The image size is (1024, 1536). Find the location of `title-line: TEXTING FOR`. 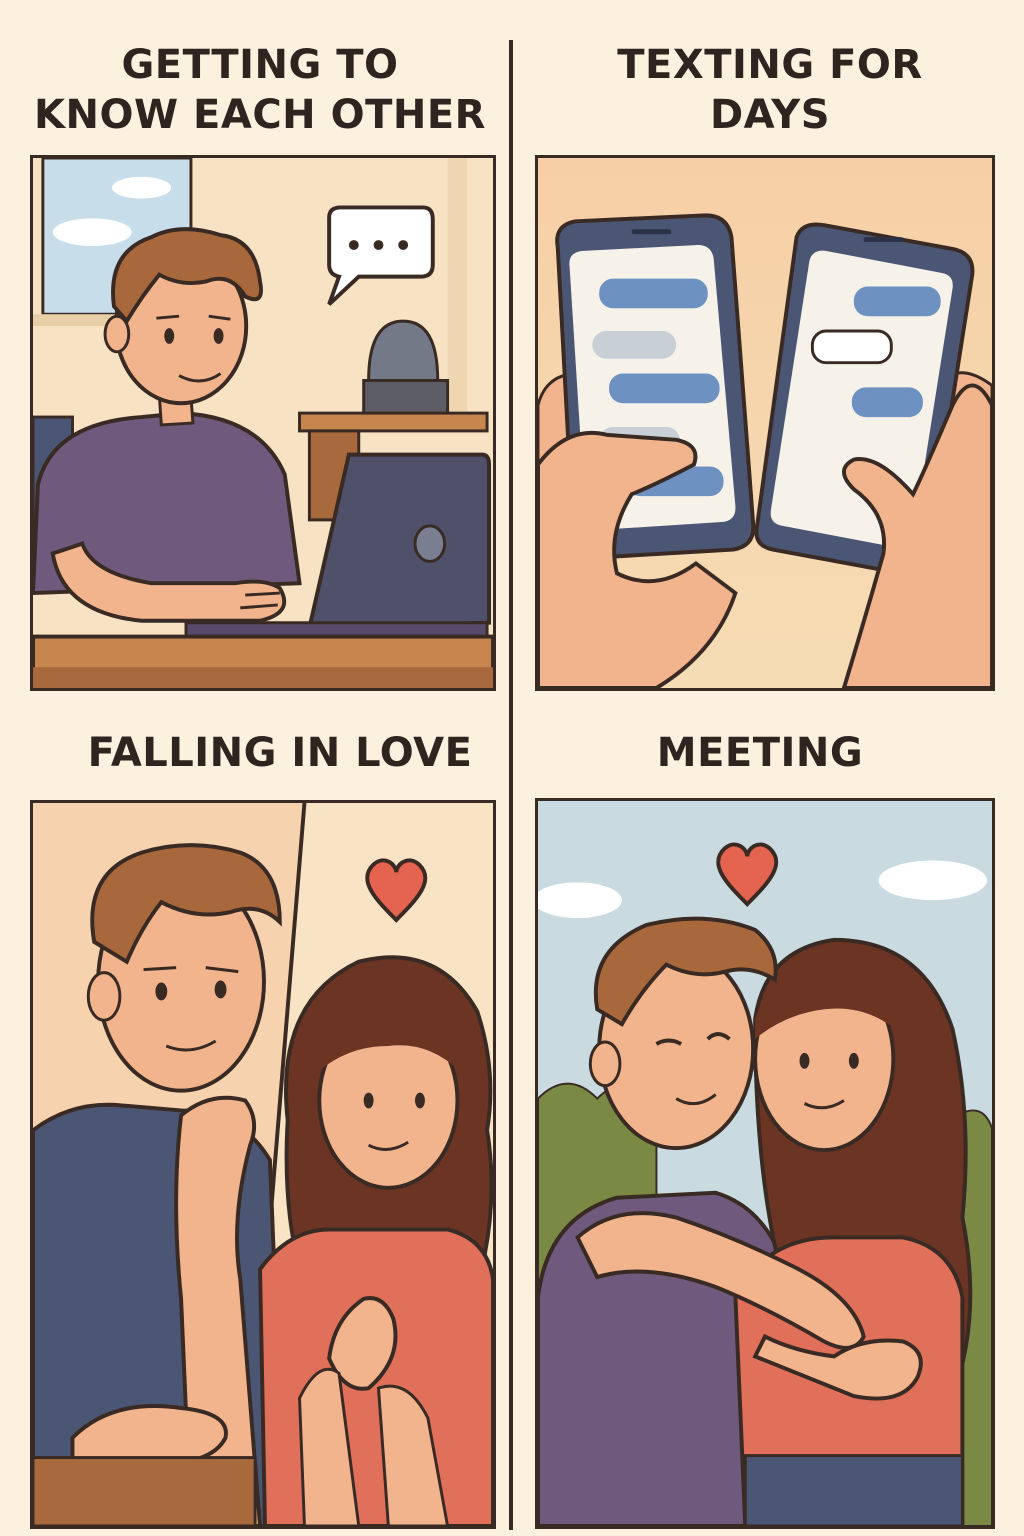

title-line: TEXTING FOR is located at coordinates (770, 65).